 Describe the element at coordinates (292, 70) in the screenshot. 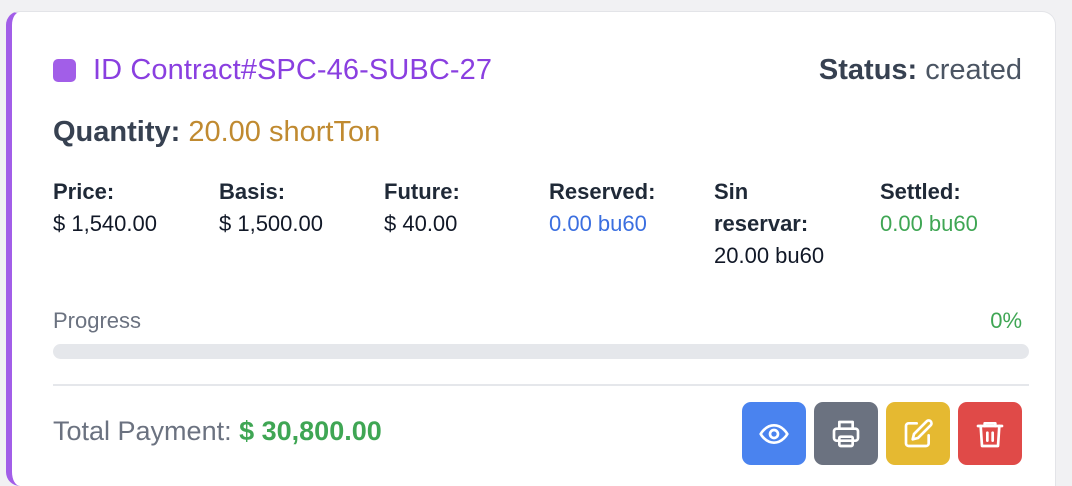

I see `contract-id: ID Contract#SPC-46-SUBC-27` at that location.